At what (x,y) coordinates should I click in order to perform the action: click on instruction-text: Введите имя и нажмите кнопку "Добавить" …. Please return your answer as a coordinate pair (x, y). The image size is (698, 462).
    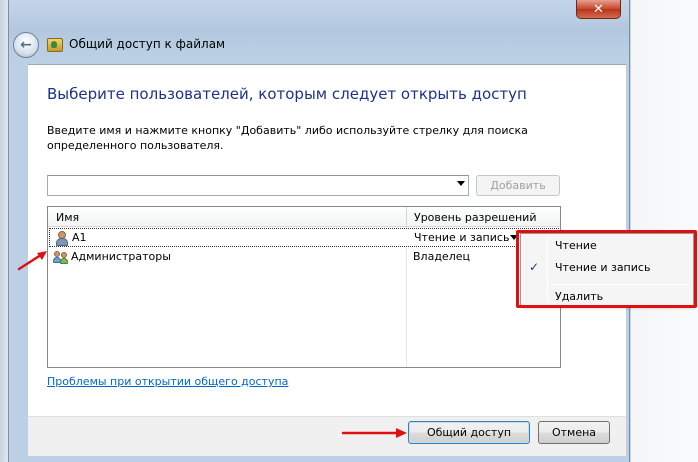
    Looking at the image, I should click on (287, 138).